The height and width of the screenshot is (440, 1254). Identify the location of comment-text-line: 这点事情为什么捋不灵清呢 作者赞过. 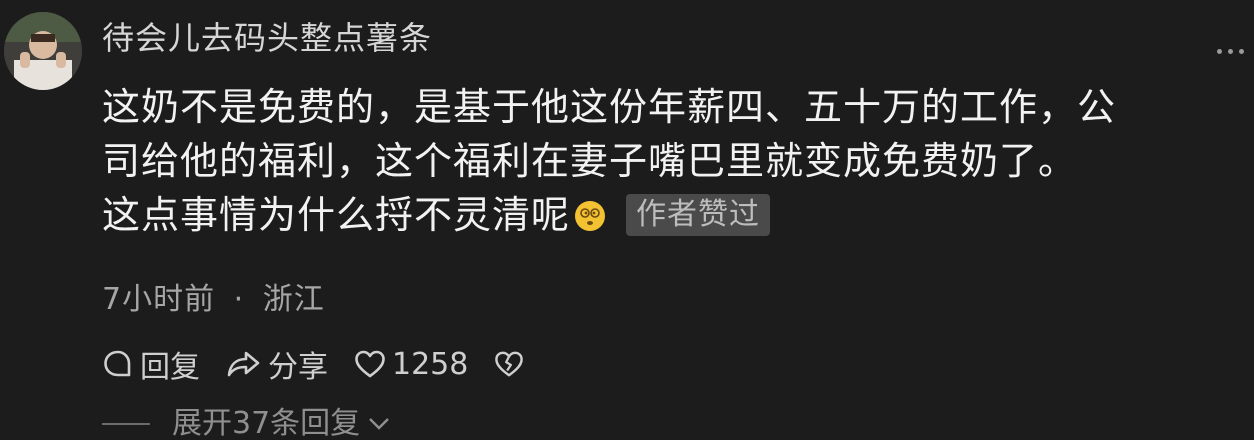
(674, 215).